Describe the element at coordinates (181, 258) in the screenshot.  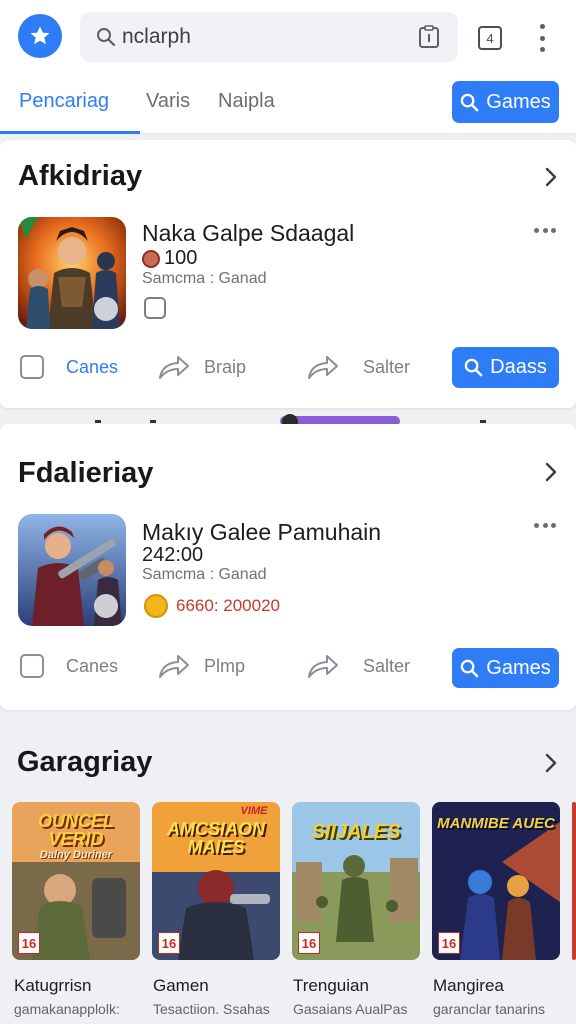
I see `app-meta-value: 100` at that location.